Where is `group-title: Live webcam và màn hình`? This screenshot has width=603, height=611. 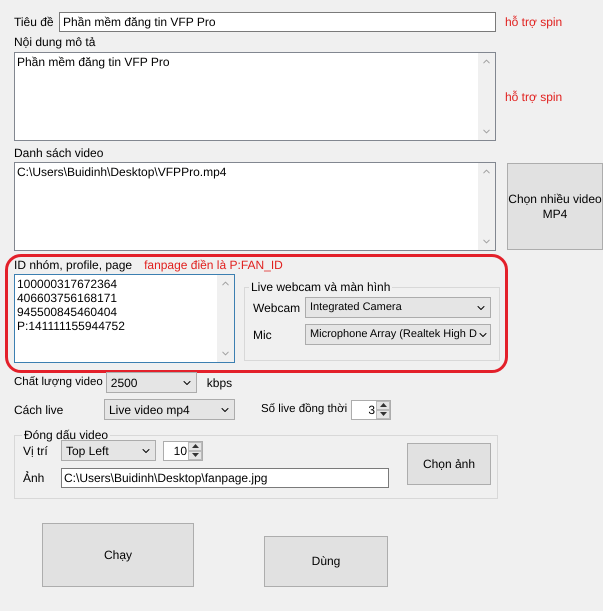 group-title: Live webcam và màn hình is located at coordinates (321, 287).